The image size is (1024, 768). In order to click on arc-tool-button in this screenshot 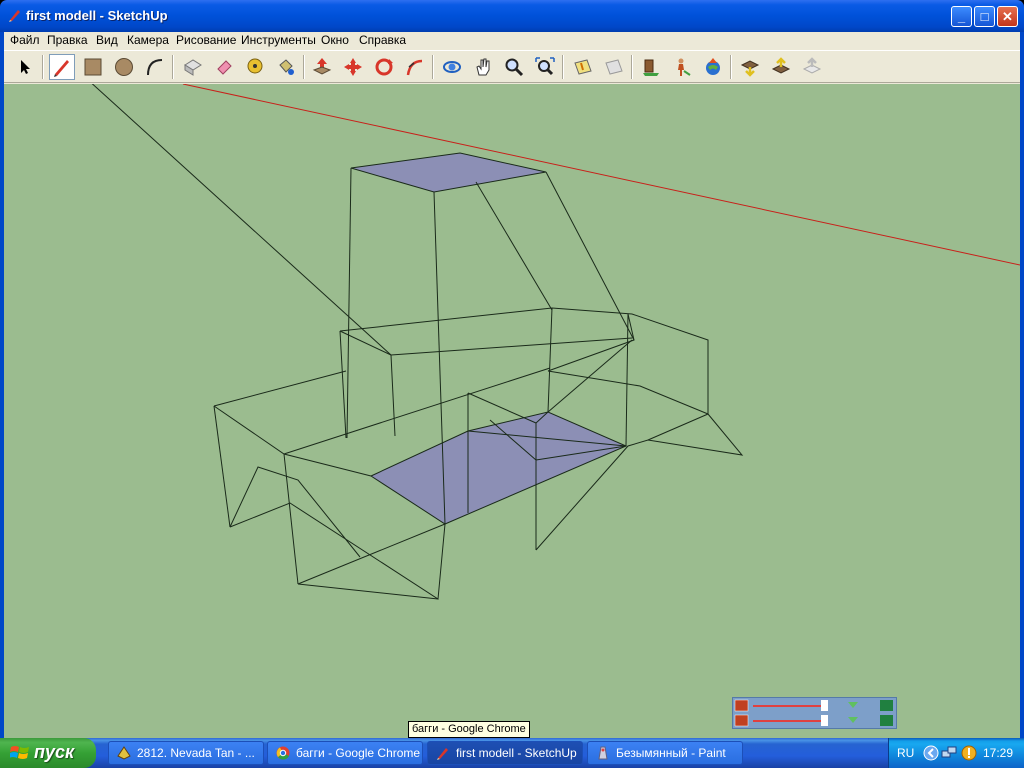, I will do `click(155, 67)`.